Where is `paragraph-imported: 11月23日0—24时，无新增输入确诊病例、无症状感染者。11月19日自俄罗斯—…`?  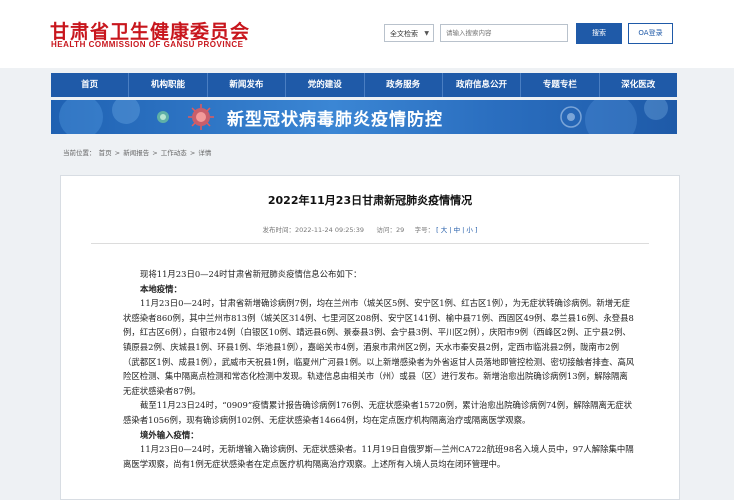 paragraph-imported: 11月23日0—24时，无新增输入确诊病例、无症状感染者。11月19日自俄罗斯—… is located at coordinates (378, 456).